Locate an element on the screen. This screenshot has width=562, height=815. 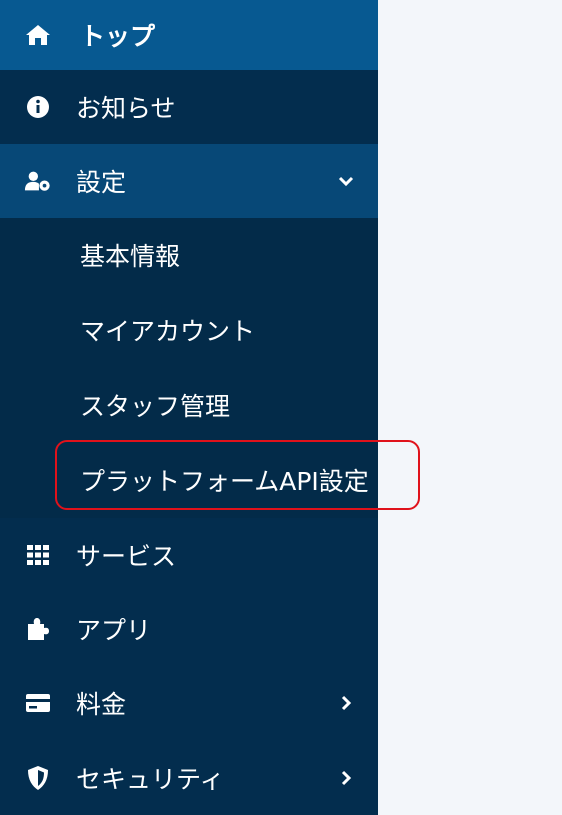
credit-card-icon is located at coordinates (38, 703).